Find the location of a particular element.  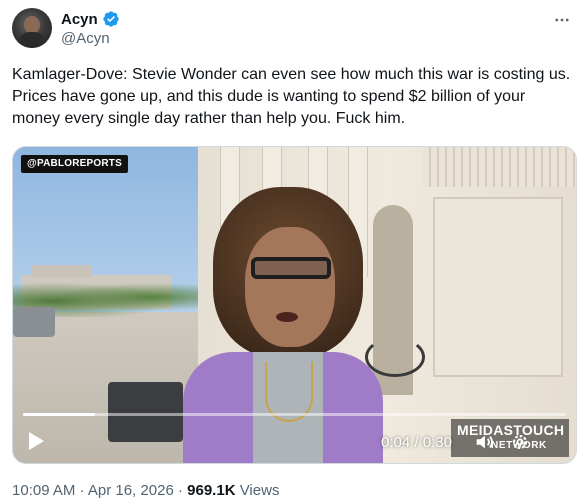

video-equipment-bag is located at coordinates (145, 412).